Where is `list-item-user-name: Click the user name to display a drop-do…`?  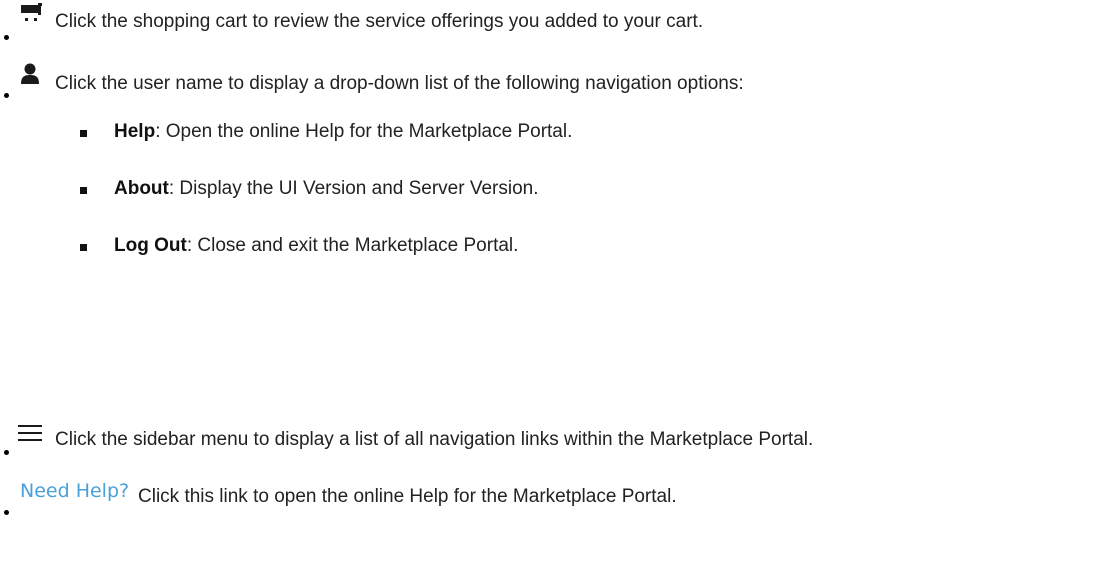 list-item-user-name: Click the user name to display a drop-do… is located at coordinates (557, 78).